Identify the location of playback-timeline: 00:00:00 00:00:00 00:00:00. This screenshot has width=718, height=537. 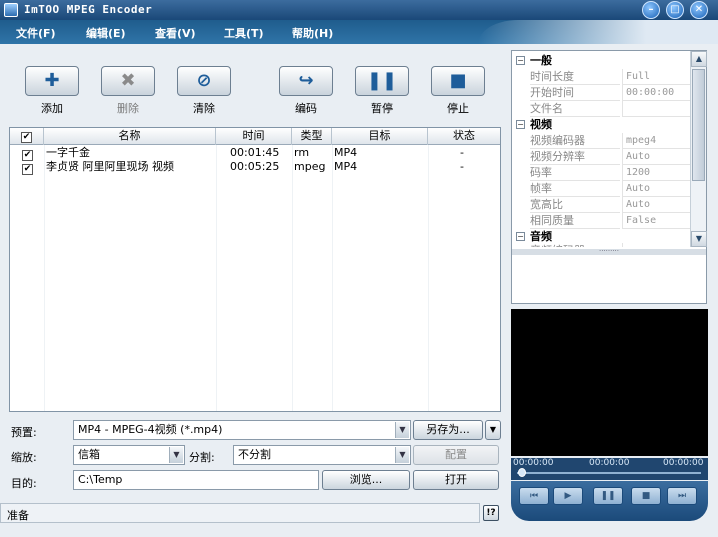
(609, 469).